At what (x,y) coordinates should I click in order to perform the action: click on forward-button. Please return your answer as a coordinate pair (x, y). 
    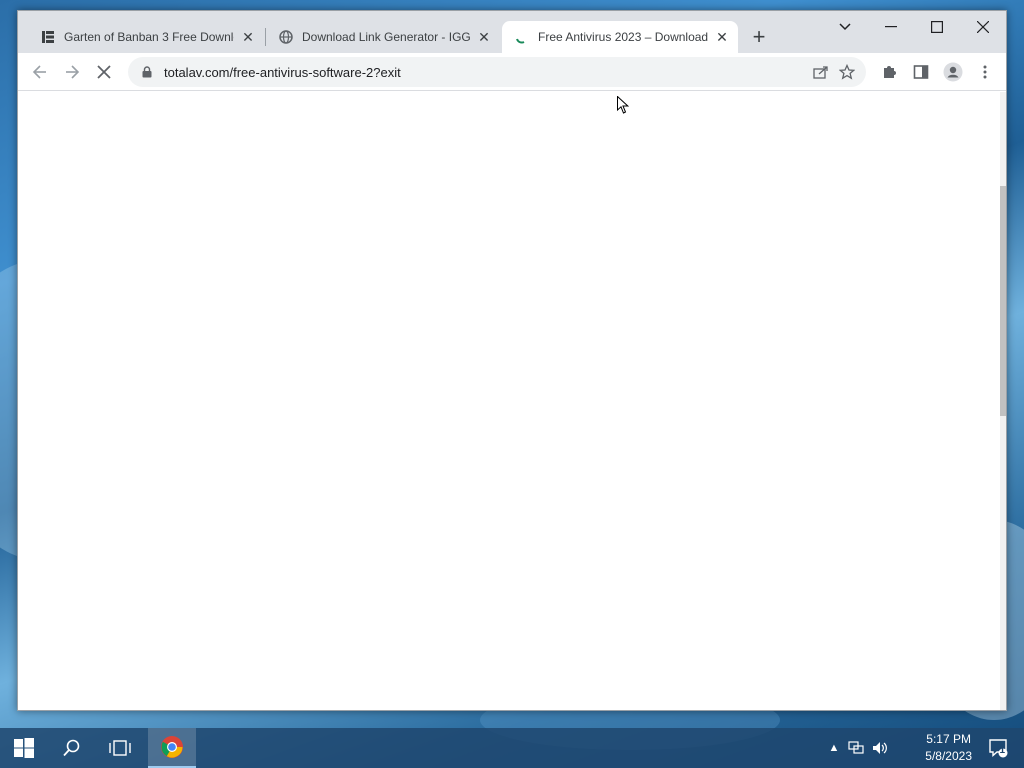
    Looking at the image, I should click on (72, 72).